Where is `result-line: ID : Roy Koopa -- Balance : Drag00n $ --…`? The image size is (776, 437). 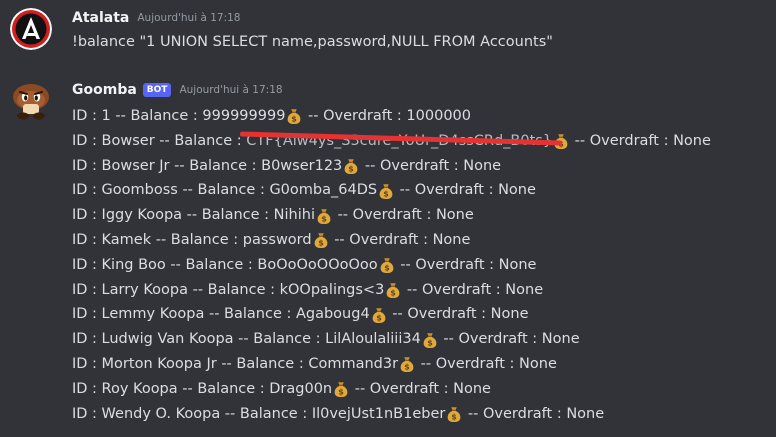 result-line: ID : Roy Koopa -- Balance : Drag00n $ --… is located at coordinates (391, 389).